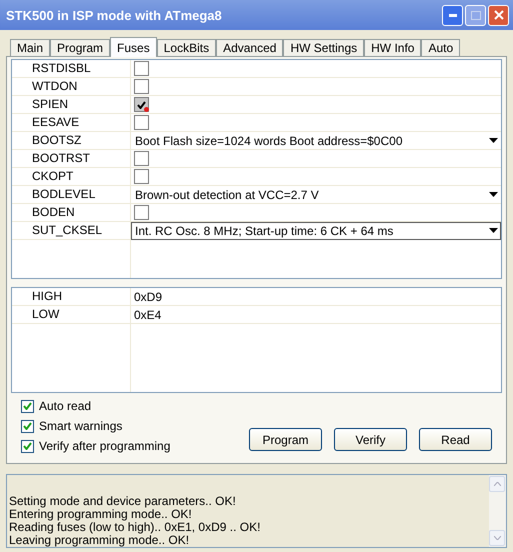 The width and height of the screenshot is (513, 552). What do you see at coordinates (104, 446) in the screenshot?
I see `option-label: Verify after programming` at bounding box center [104, 446].